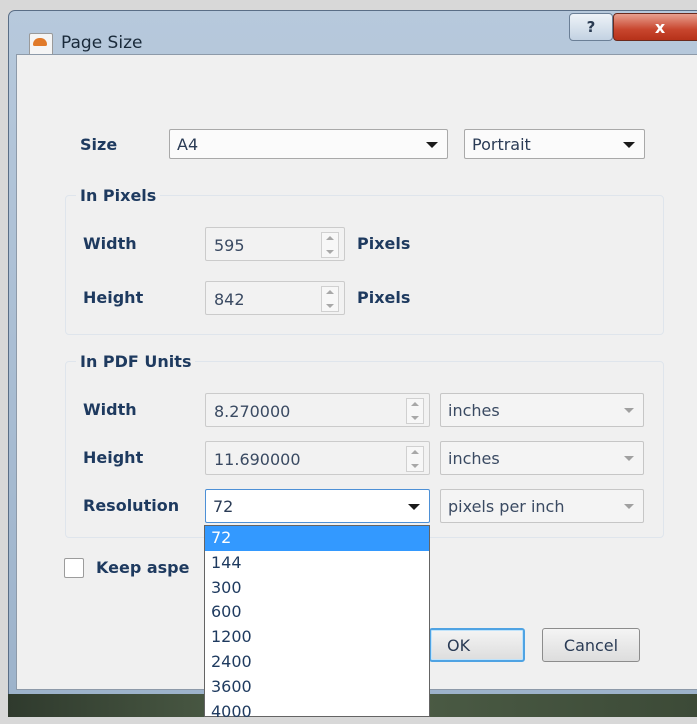 The width and height of the screenshot is (697, 724). What do you see at coordinates (474, 410) in the screenshot?
I see `pdf-width-unit-value: inches` at bounding box center [474, 410].